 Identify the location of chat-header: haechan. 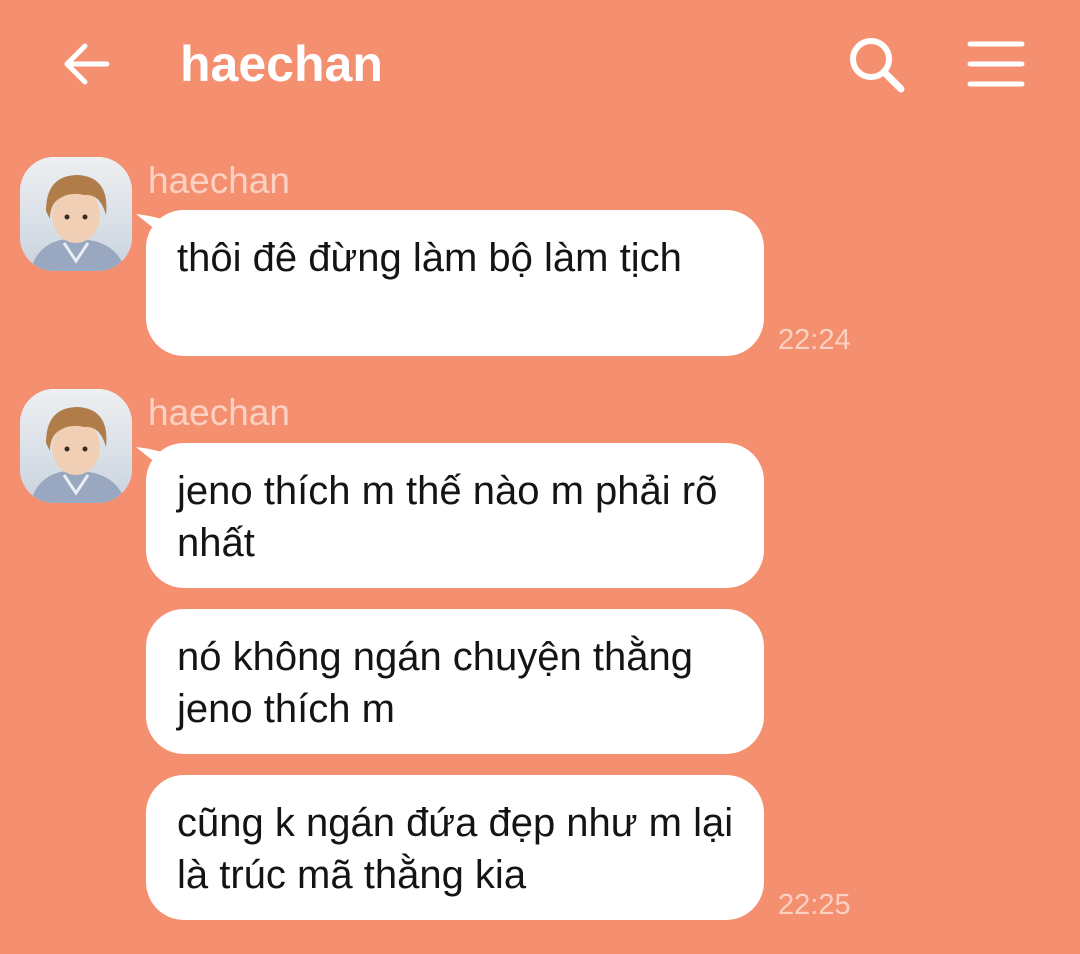
(540, 65).